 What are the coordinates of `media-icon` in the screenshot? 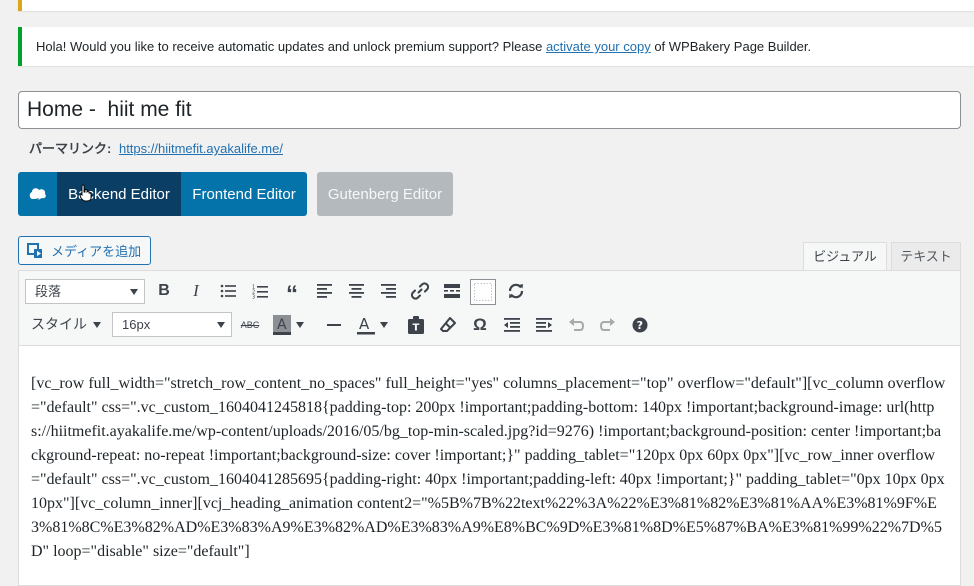 It's located at (34, 250).